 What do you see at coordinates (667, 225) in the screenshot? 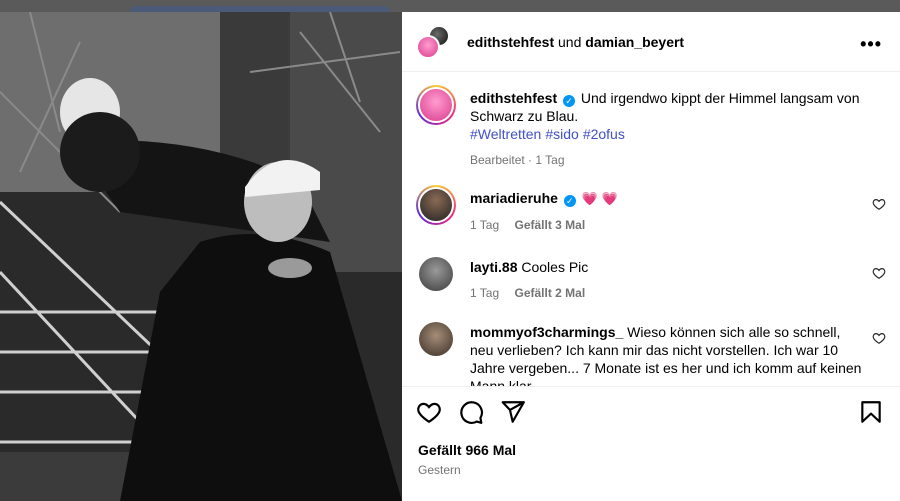
I see `comment-meta: 1 Tag Gefällt 3 Mal` at bounding box center [667, 225].